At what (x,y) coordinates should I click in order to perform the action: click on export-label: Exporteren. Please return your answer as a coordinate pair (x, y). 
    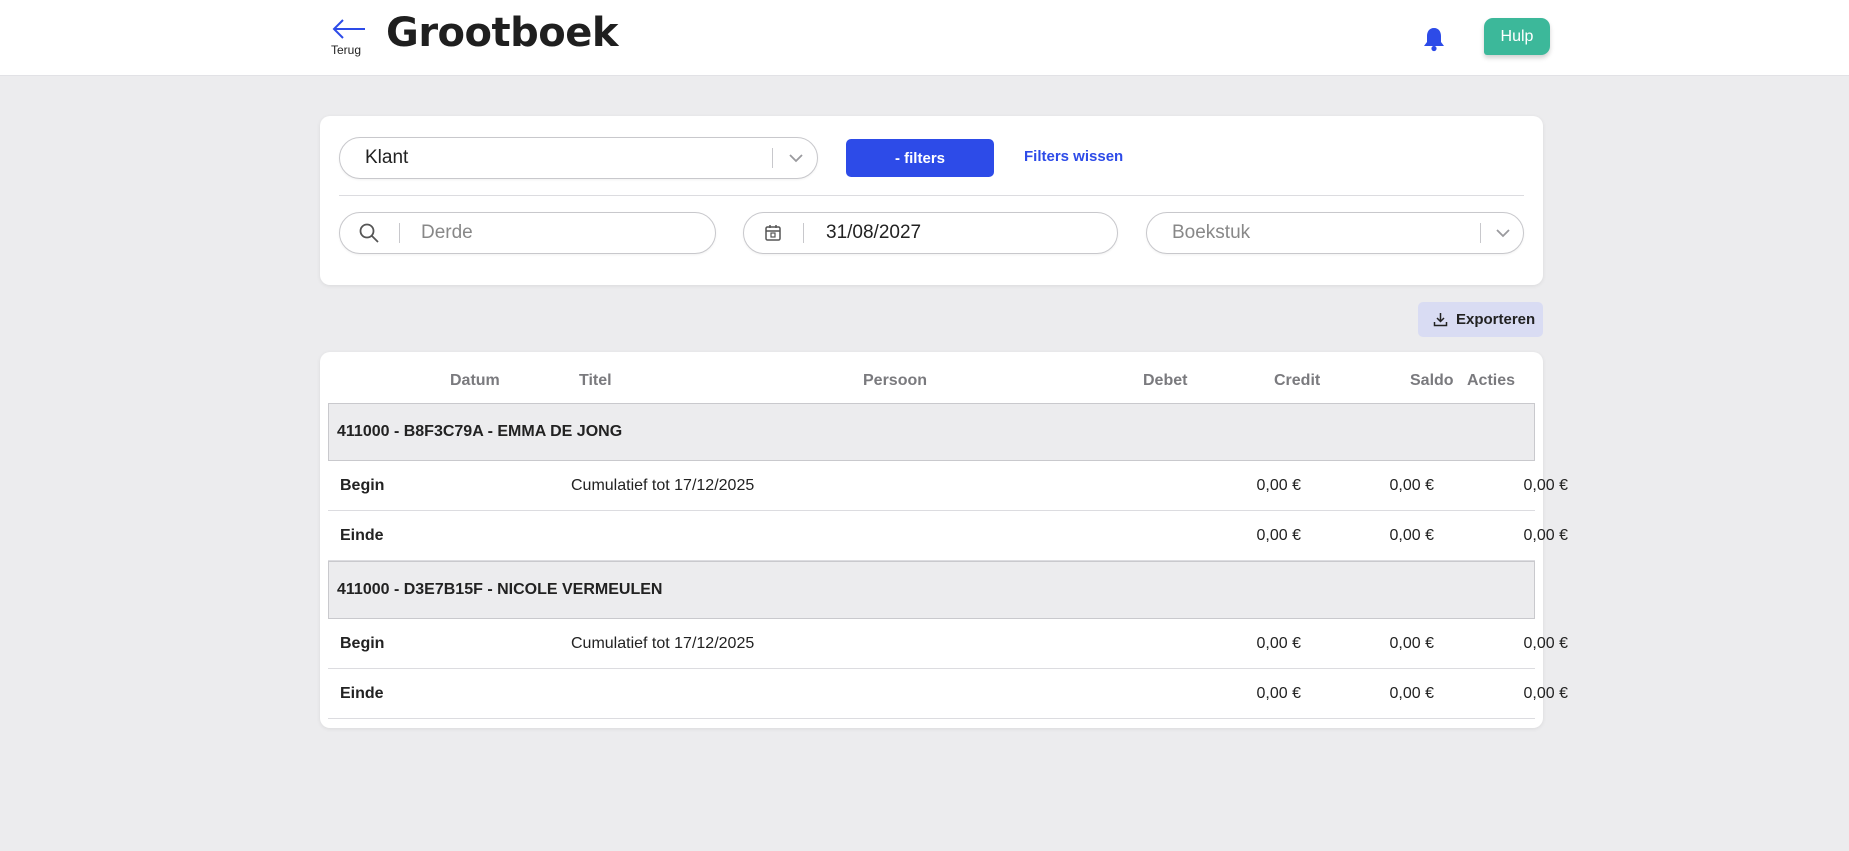
    Looking at the image, I should click on (1496, 319).